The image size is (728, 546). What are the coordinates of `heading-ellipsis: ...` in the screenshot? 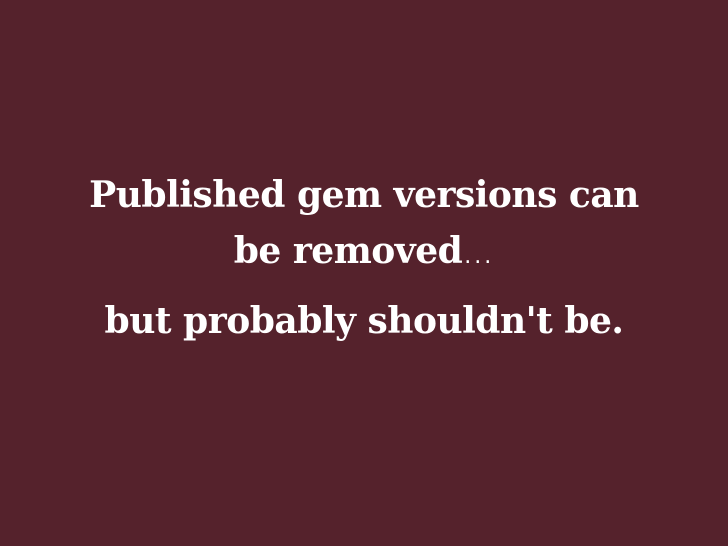 It's located at (479, 256).